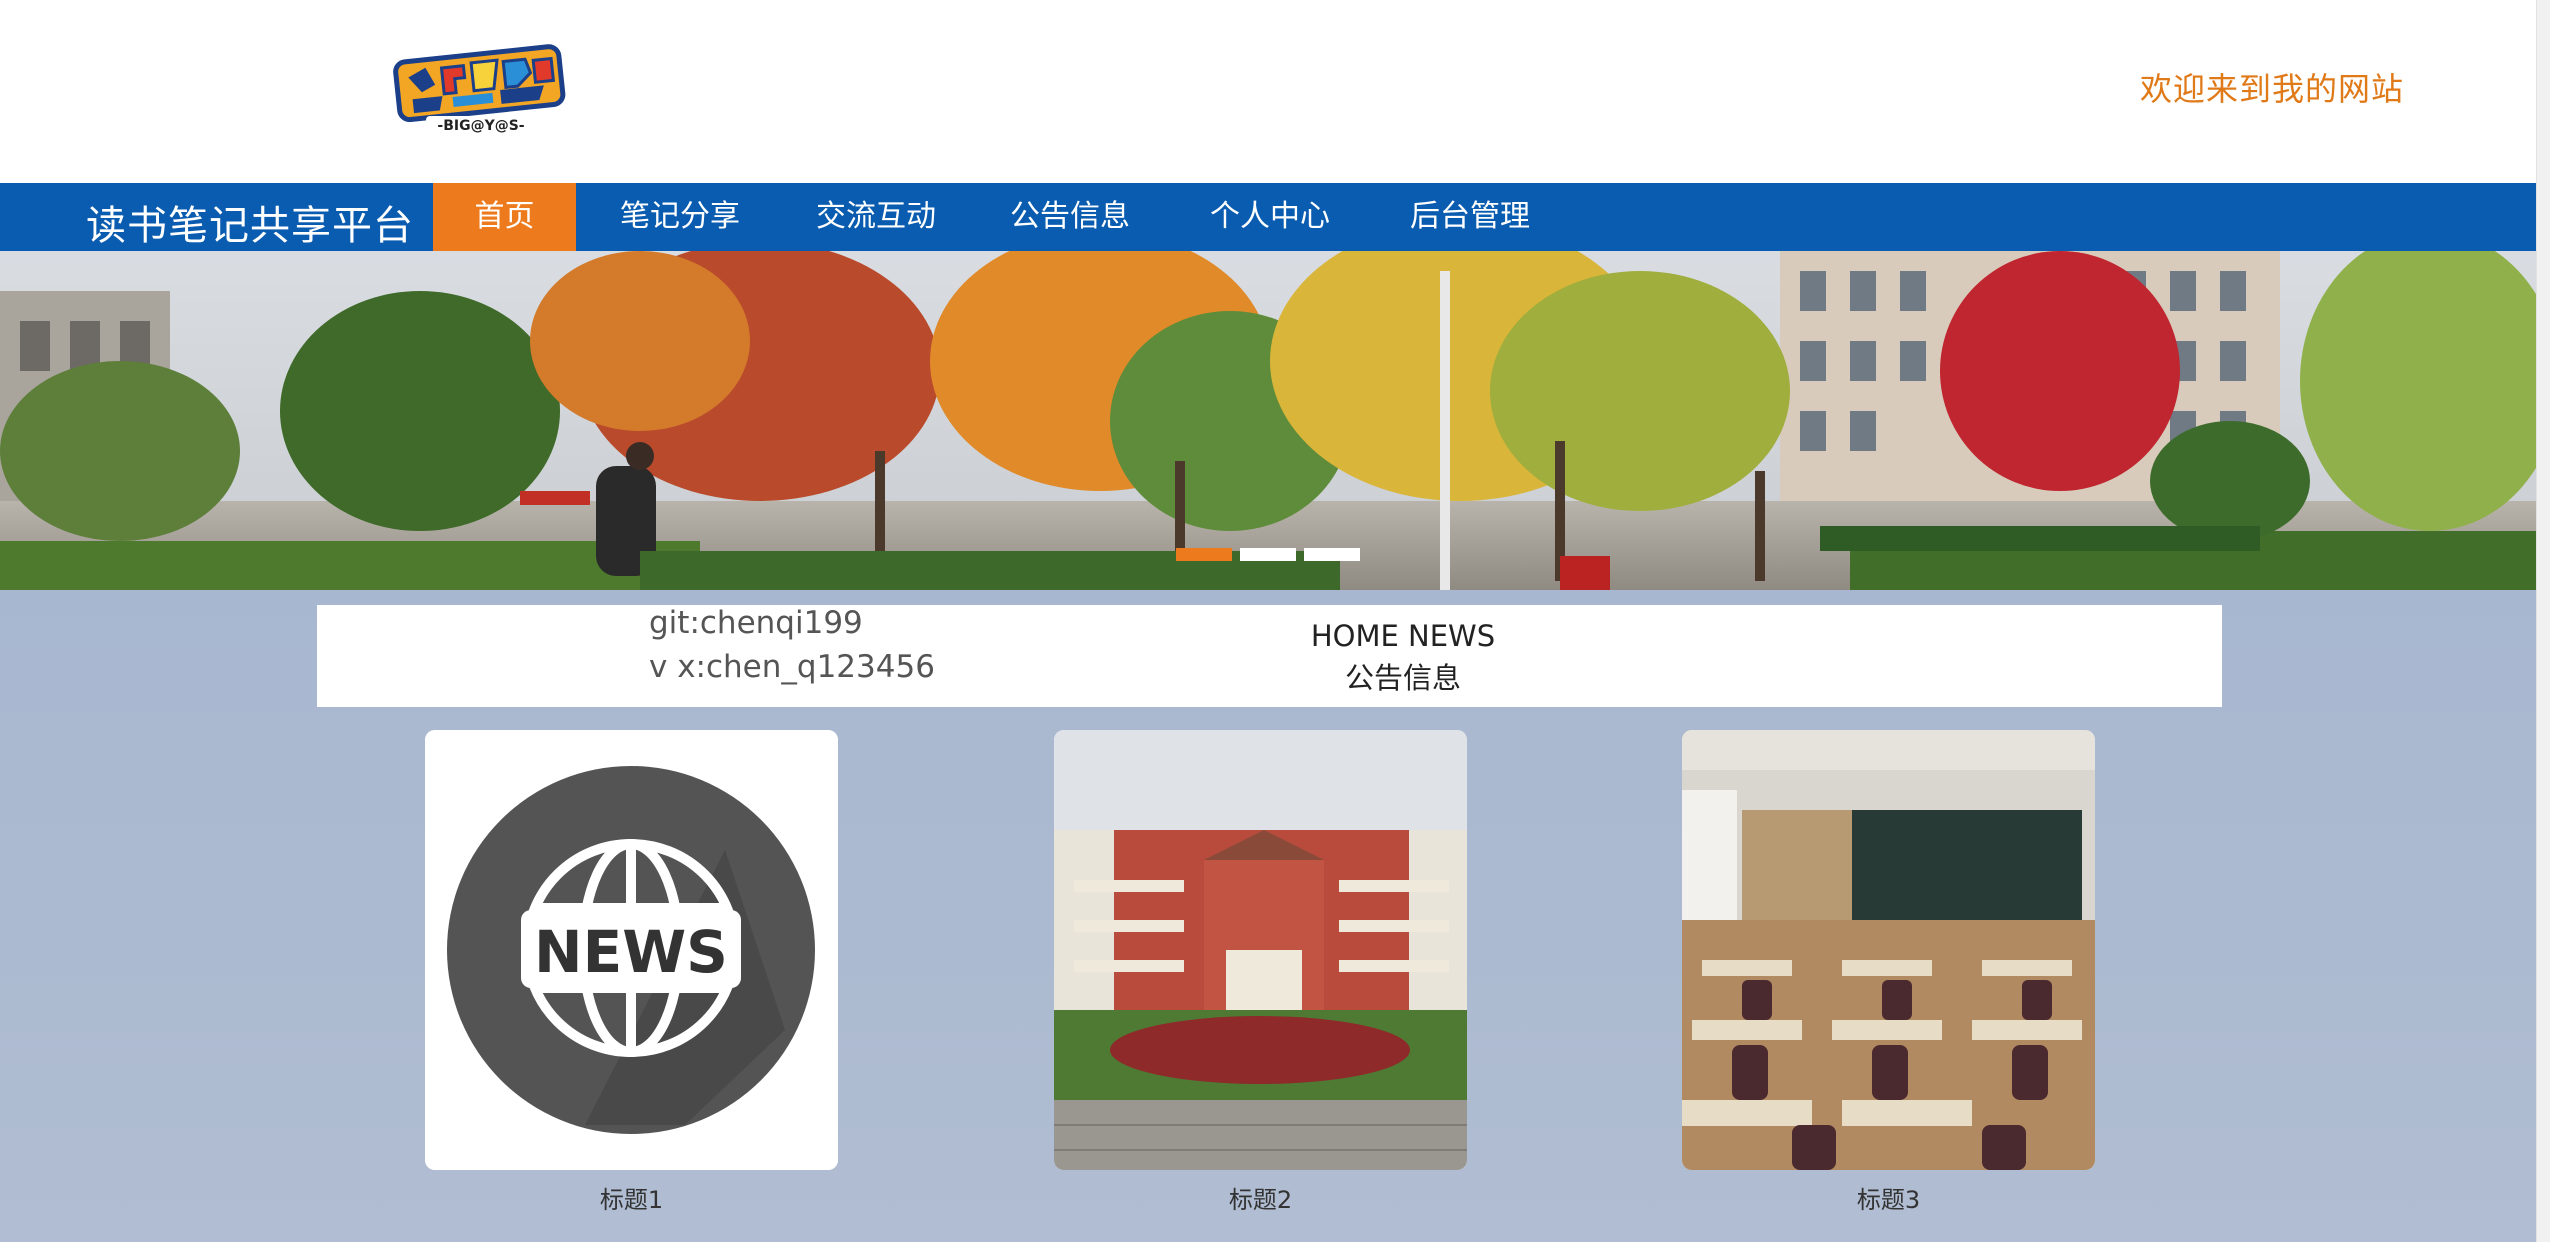 This screenshot has height=1242, width=2550. What do you see at coordinates (1403, 636) in the screenshot?
I see `section-title: HOME NEWS` at bounding box center [1403, 636].